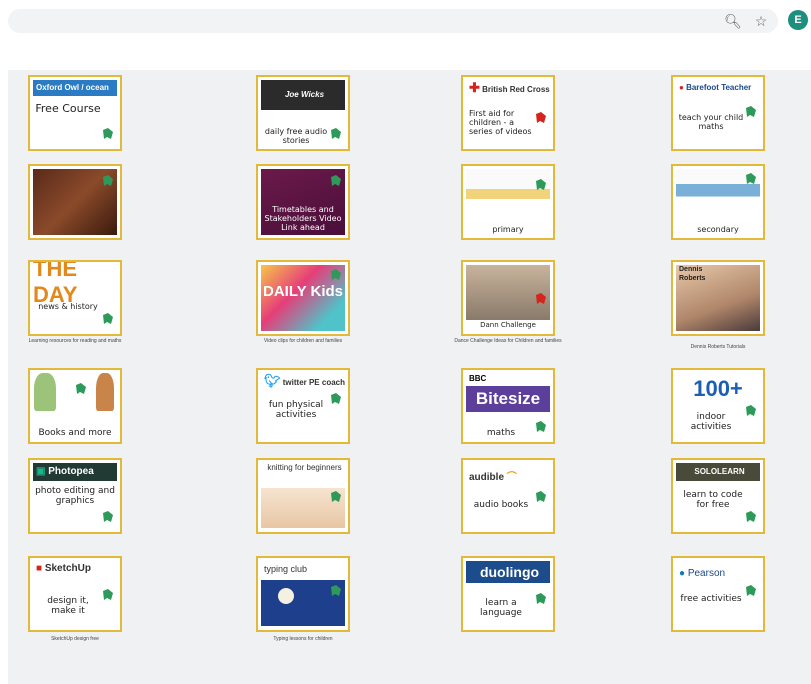 This screenshot has width=811, height=684. What do you see at coordinates (715, 87) in the screenshot?
I see `tile-header: ● Barefoot Teacher` at bounding box center [715, 87].